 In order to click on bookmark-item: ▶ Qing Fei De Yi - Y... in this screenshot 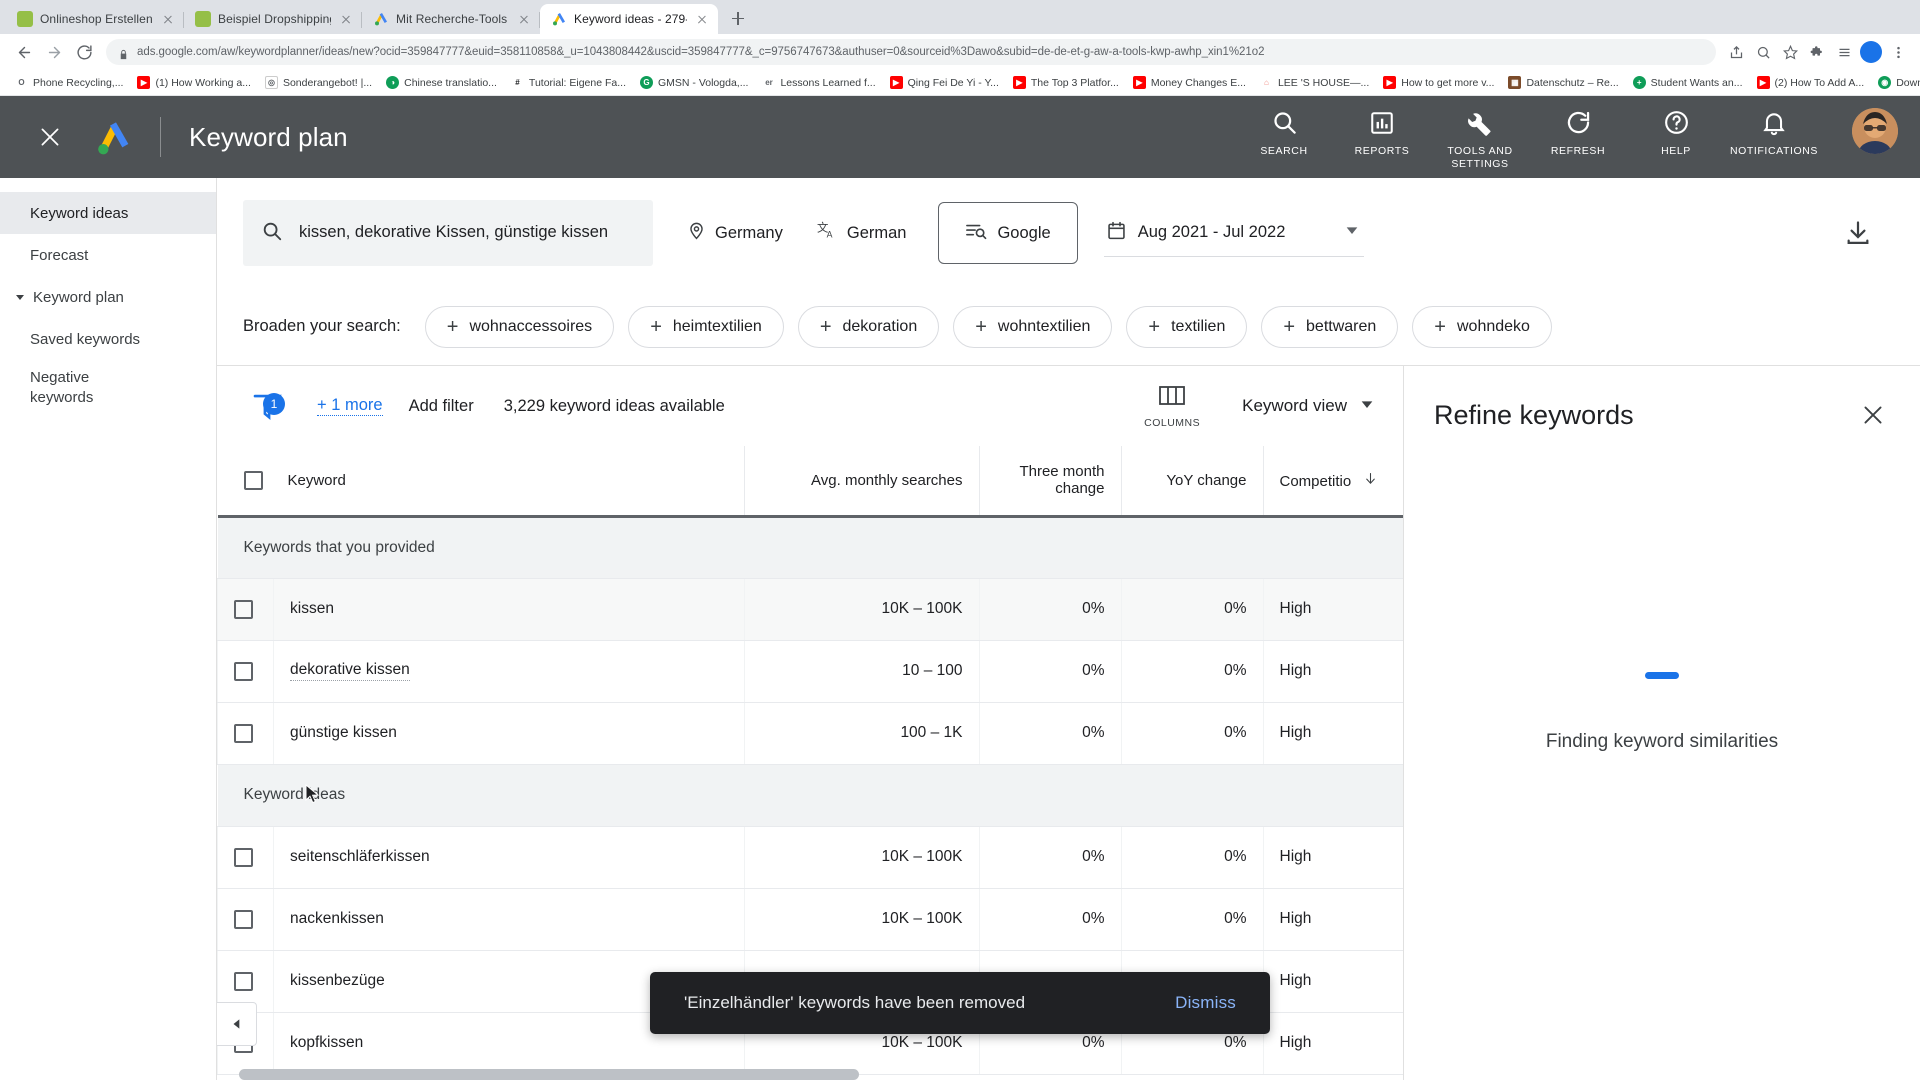, I will do `click(944, 83)`.